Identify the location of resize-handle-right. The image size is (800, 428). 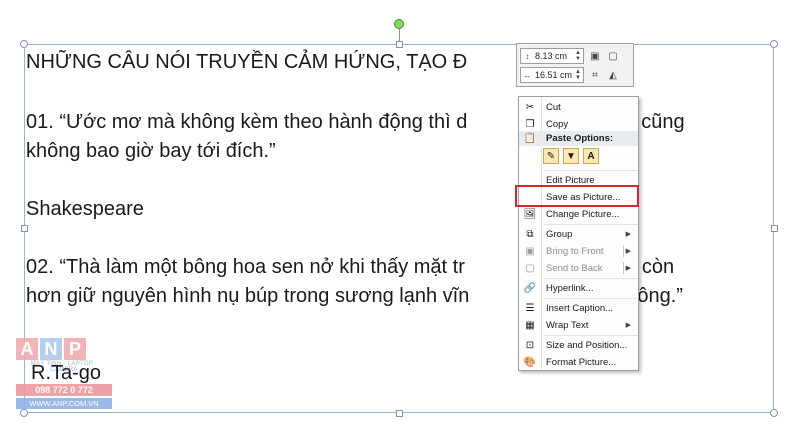
(774, 228).